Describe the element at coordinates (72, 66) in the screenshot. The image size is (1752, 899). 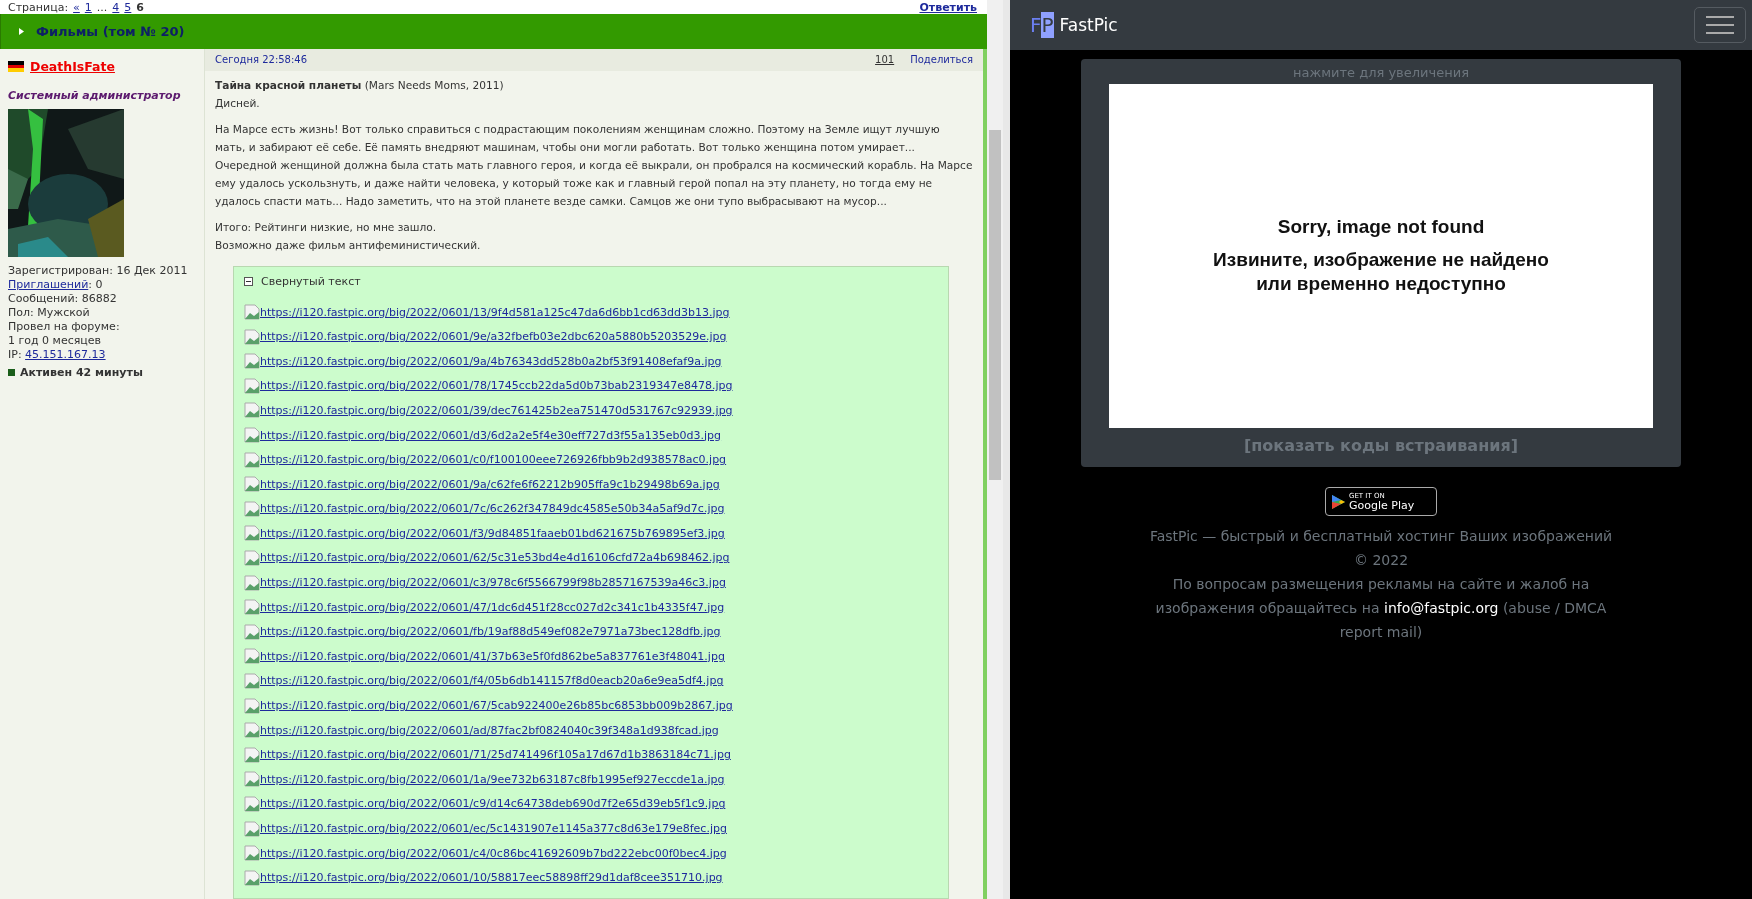
I see `author-name: DeathIsFate` at that location.